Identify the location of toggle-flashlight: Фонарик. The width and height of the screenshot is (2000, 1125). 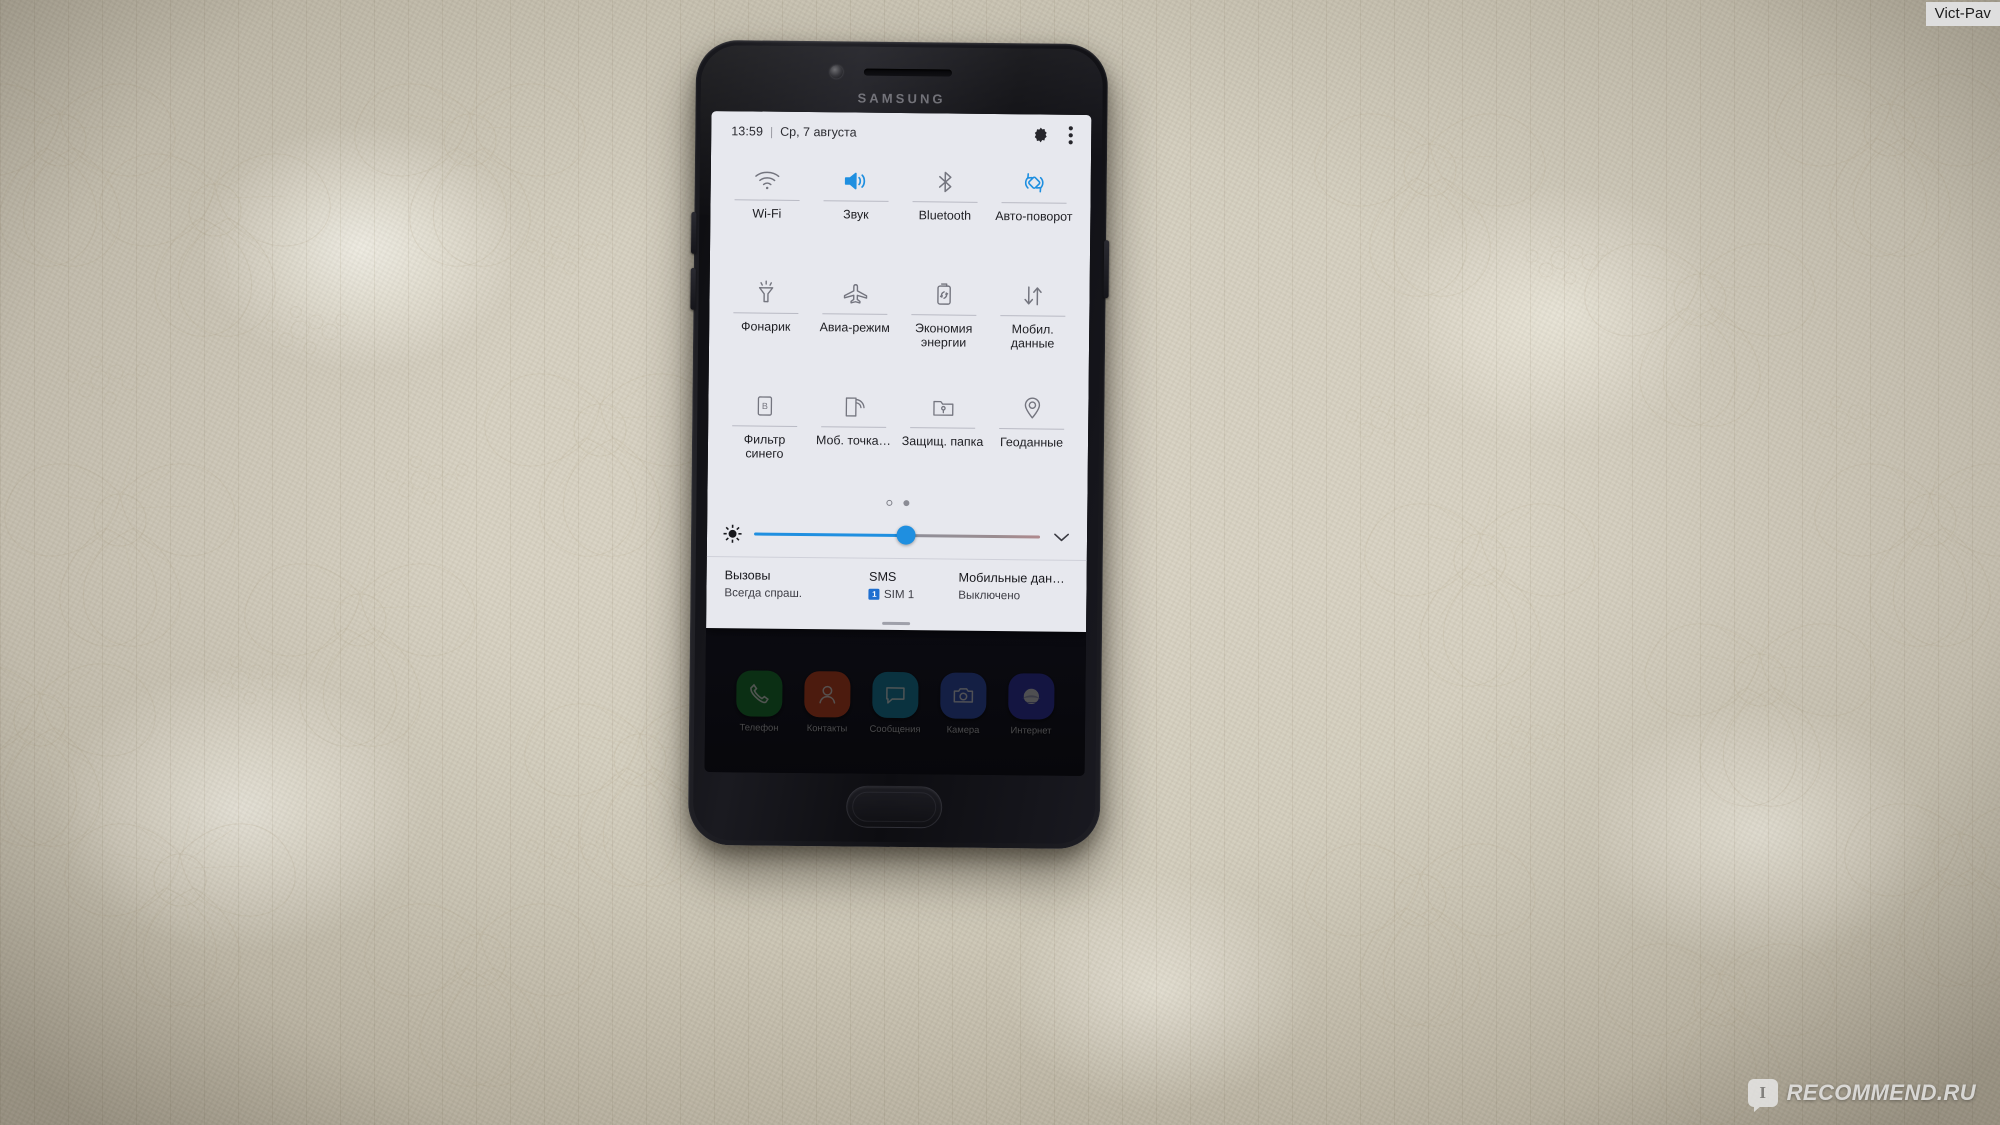
(766, 323).